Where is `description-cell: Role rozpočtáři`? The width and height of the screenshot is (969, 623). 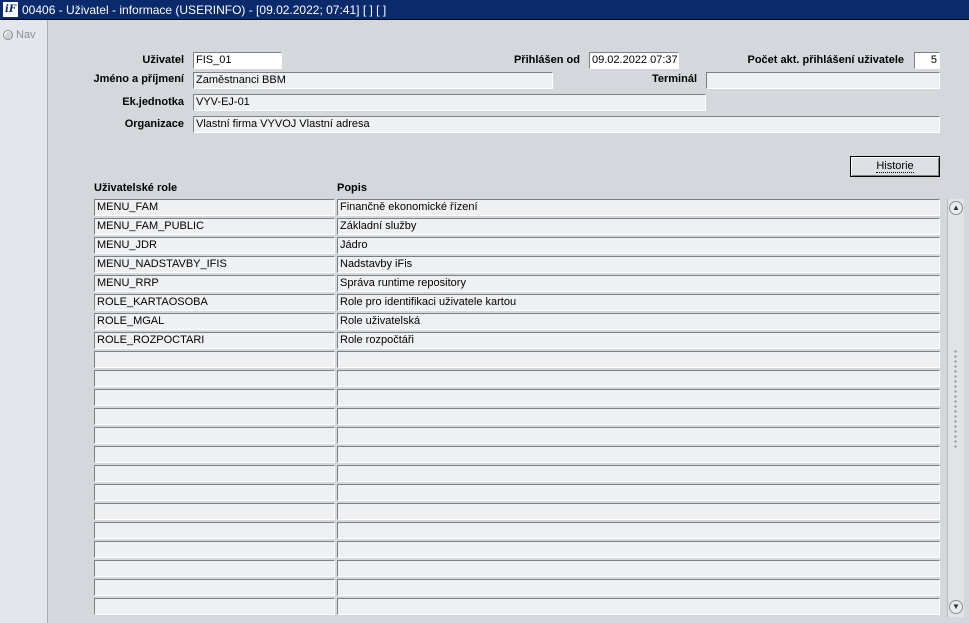 description-cell: Role rozpočtáři is located at coordinates (638, 340).